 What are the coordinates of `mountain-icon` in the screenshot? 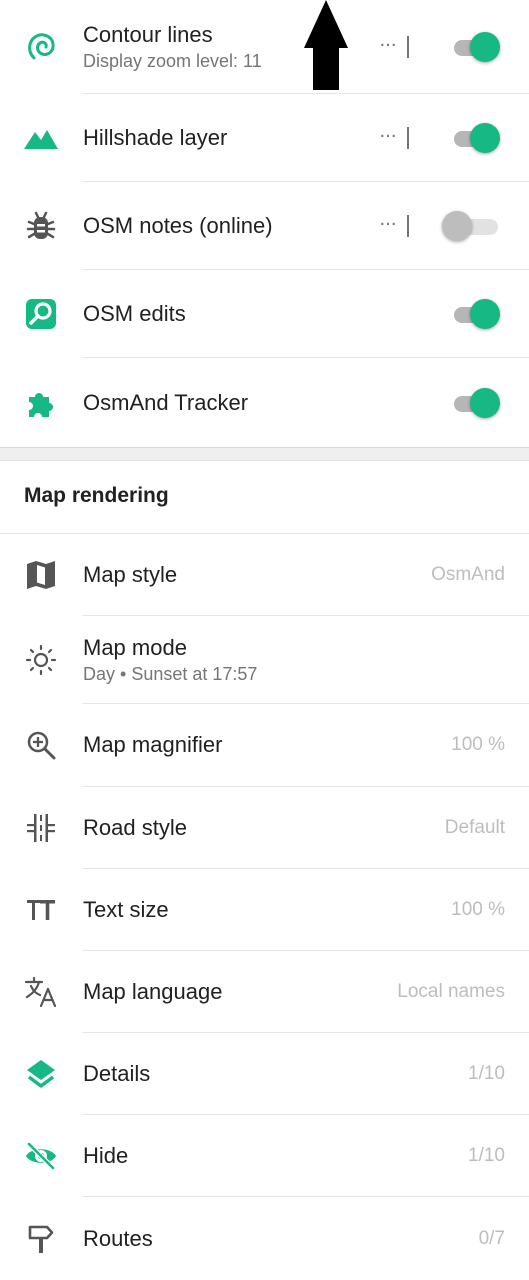 It's located at (41, 138).